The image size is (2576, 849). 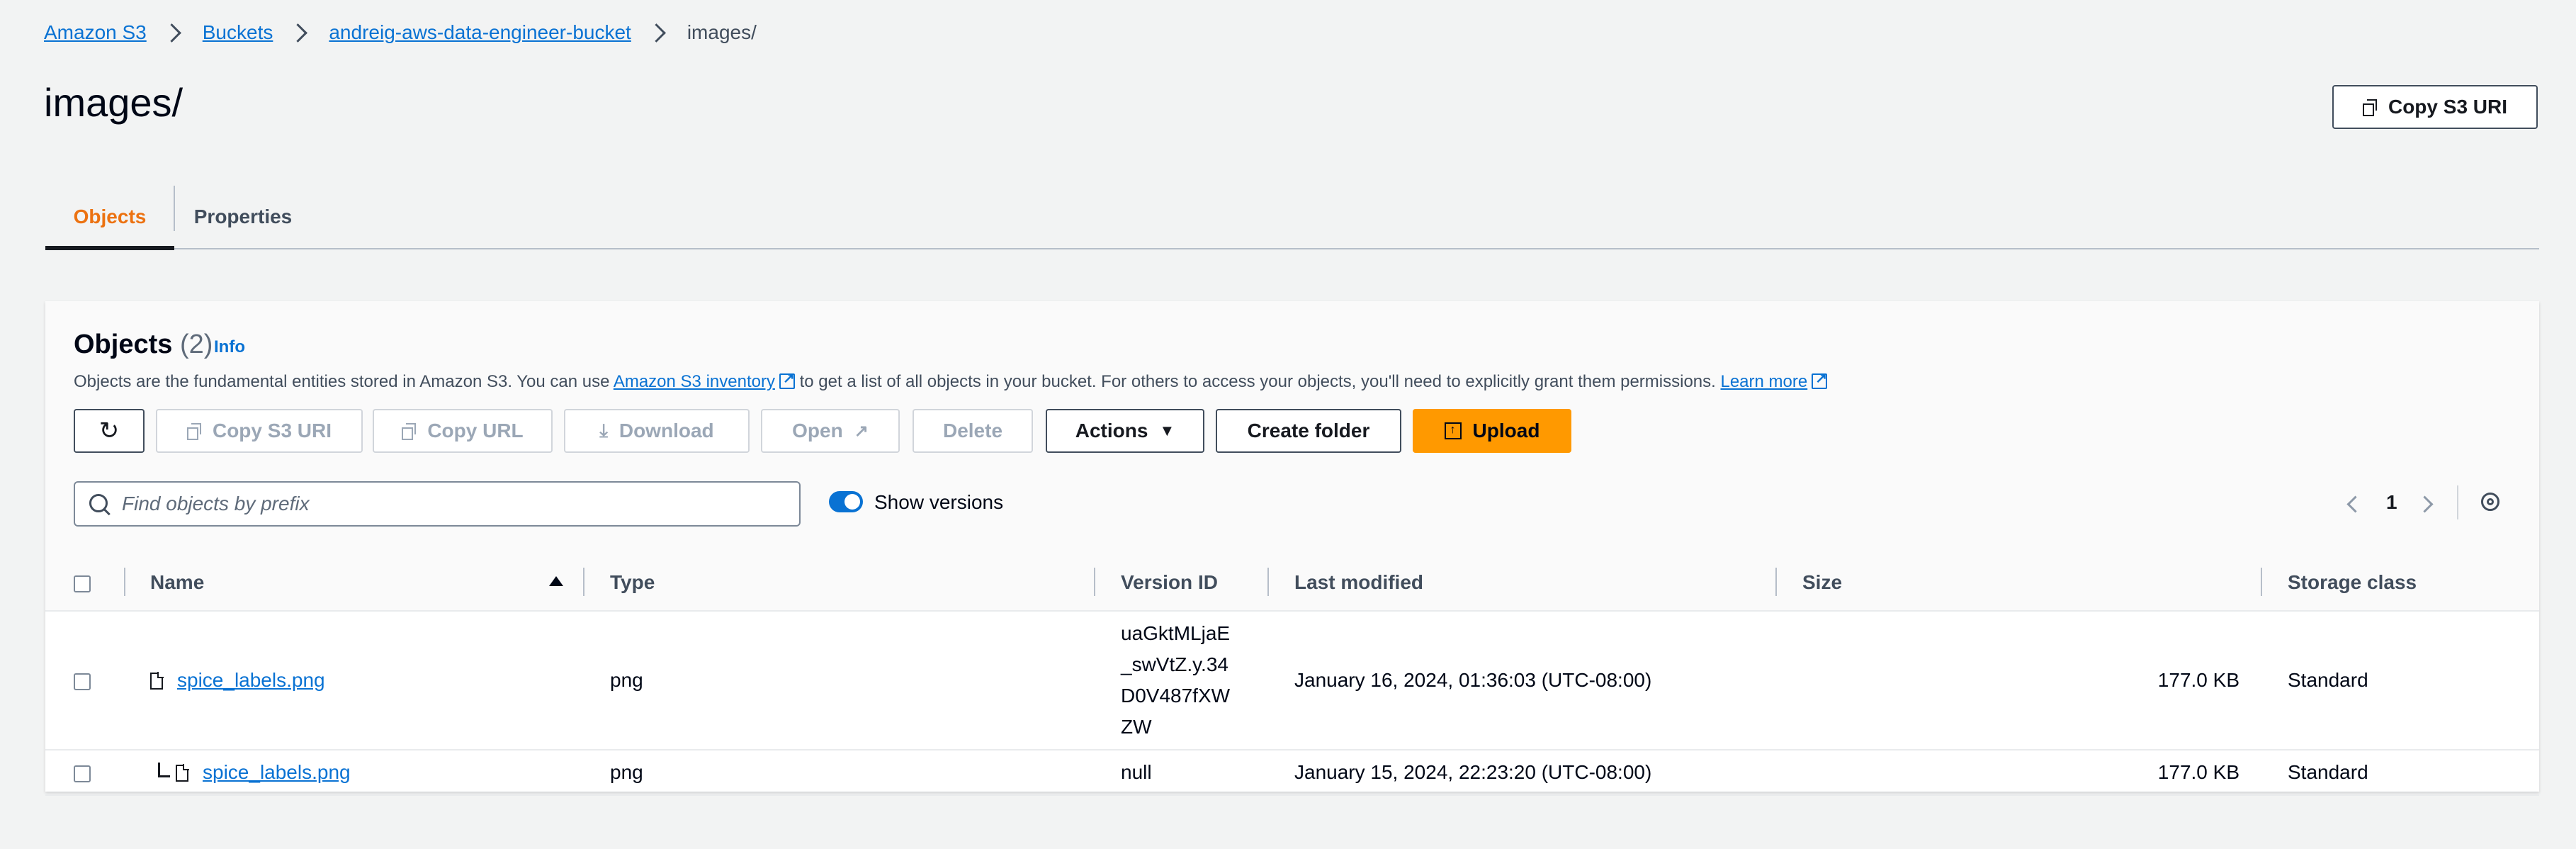 I want to click on pager-divider, so click(x=2457, y=502).